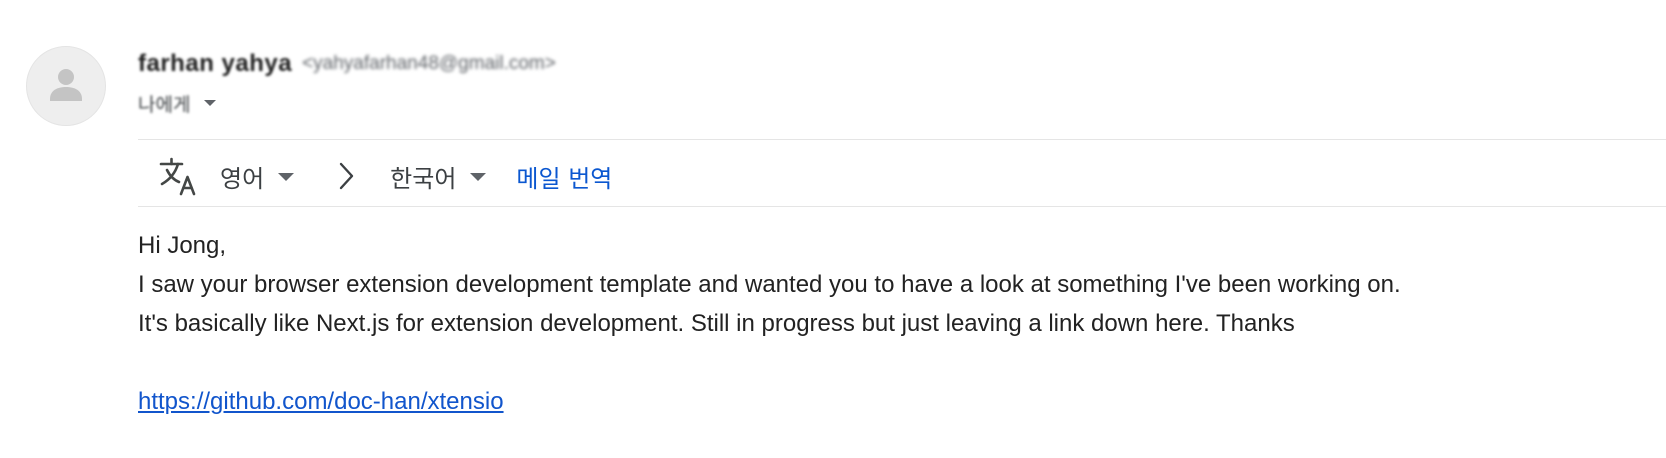  Describe the element at coordinates (177, 176) in the screenshot. I see `translate-icon` at that location.